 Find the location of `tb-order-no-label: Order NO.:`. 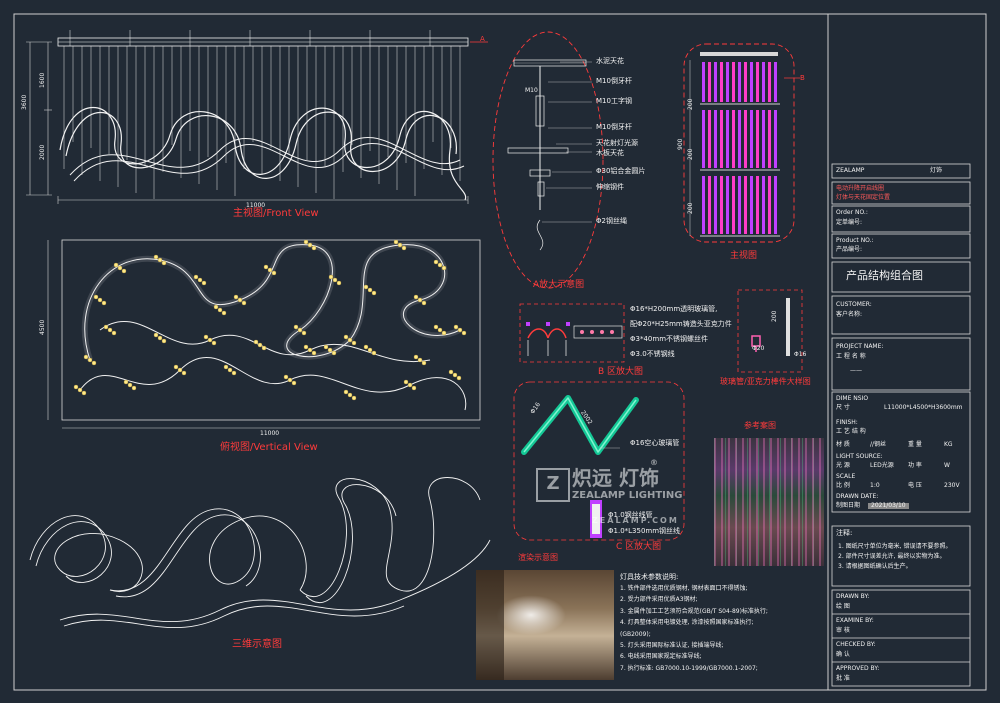

tb-order-no-label: Order NO.: is located at coordinates (852, 212).